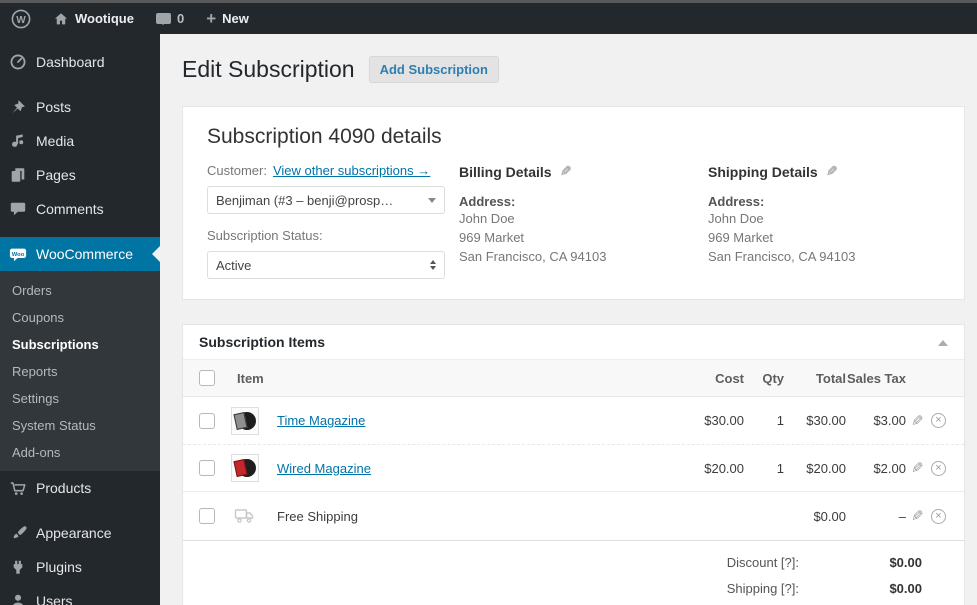  What do you see at coordinates (80, 317) in the screenshot?
I see `submenu-item-coupons: Coupons` at bounding box center [80, 317].